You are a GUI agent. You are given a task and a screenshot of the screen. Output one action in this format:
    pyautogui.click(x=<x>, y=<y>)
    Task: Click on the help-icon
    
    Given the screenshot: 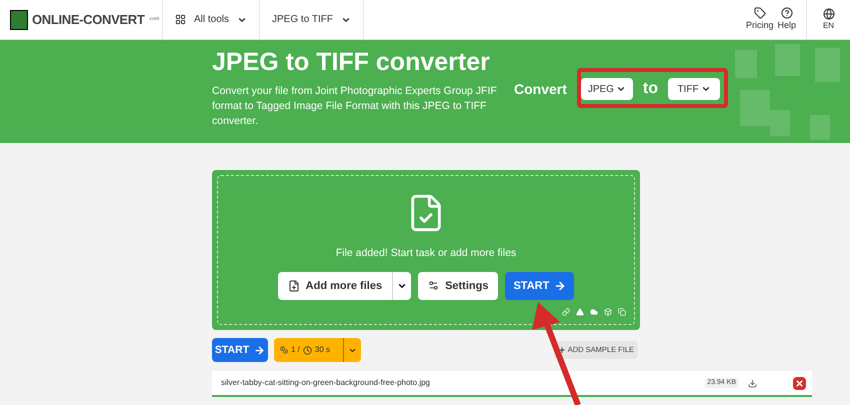 What is the action you would take?
    pyautogui.click(x=786, y=12)
    